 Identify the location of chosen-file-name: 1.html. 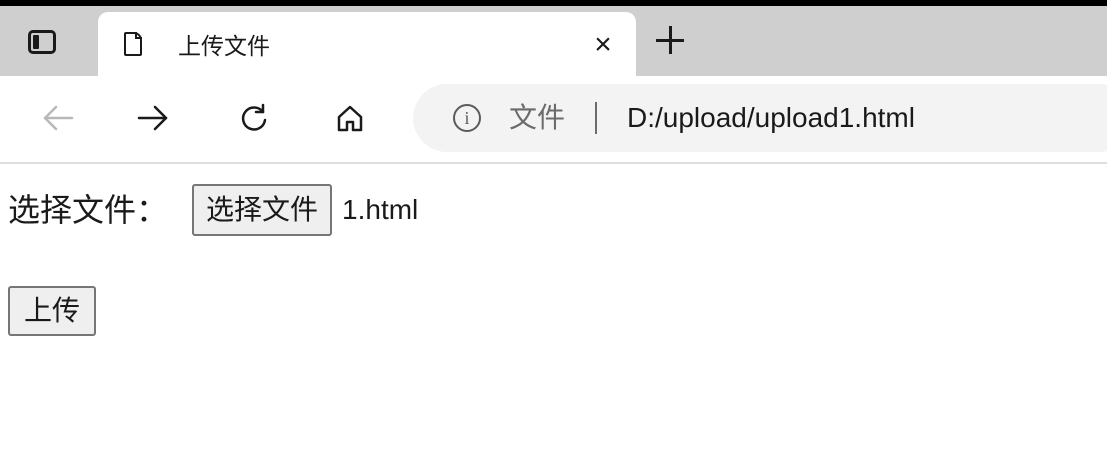
(380, 209).